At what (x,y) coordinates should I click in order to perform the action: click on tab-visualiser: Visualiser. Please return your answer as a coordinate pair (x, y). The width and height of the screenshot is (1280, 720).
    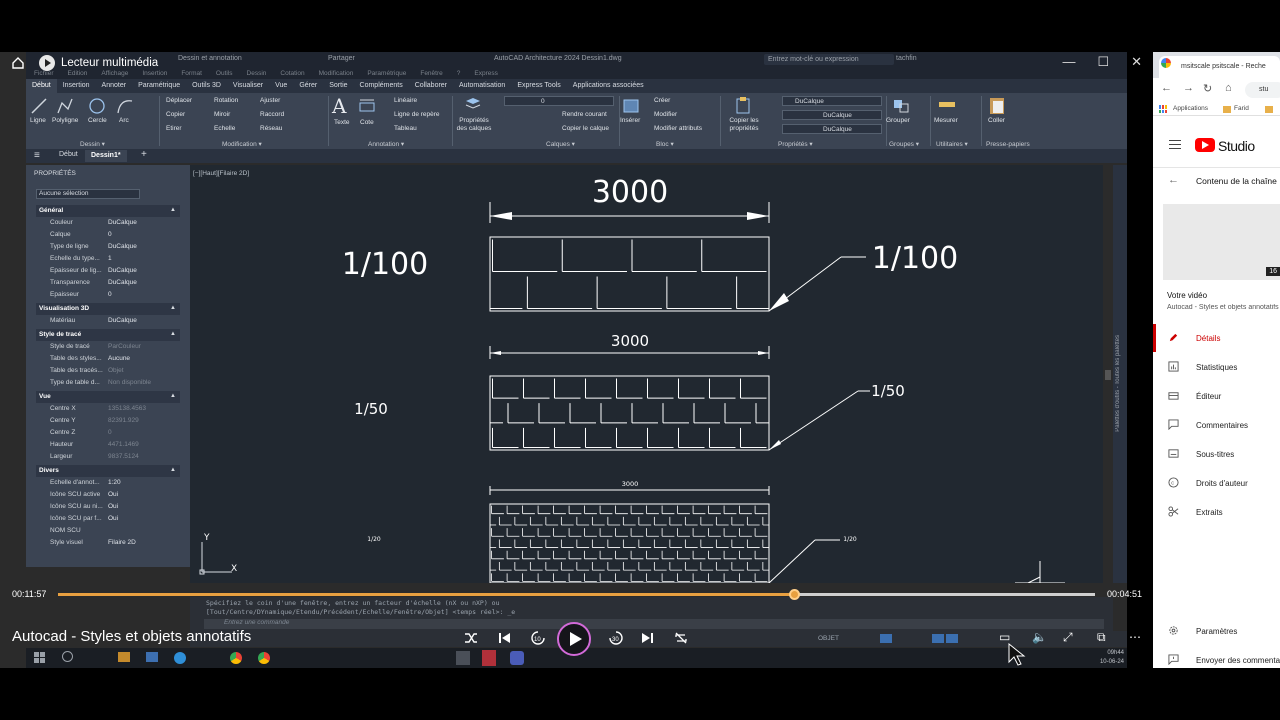
    Looking at the image, I should click on (248, 86).